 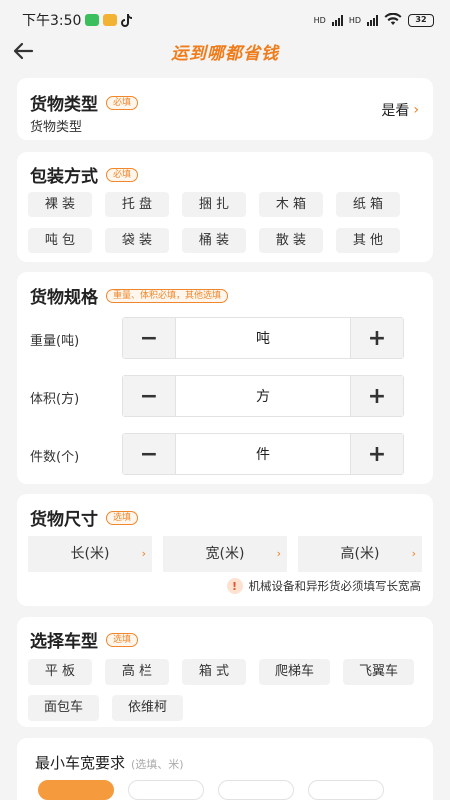 I want to click on weight-row: 重量(吨) − 吨 +, so click(x=225, y=338).